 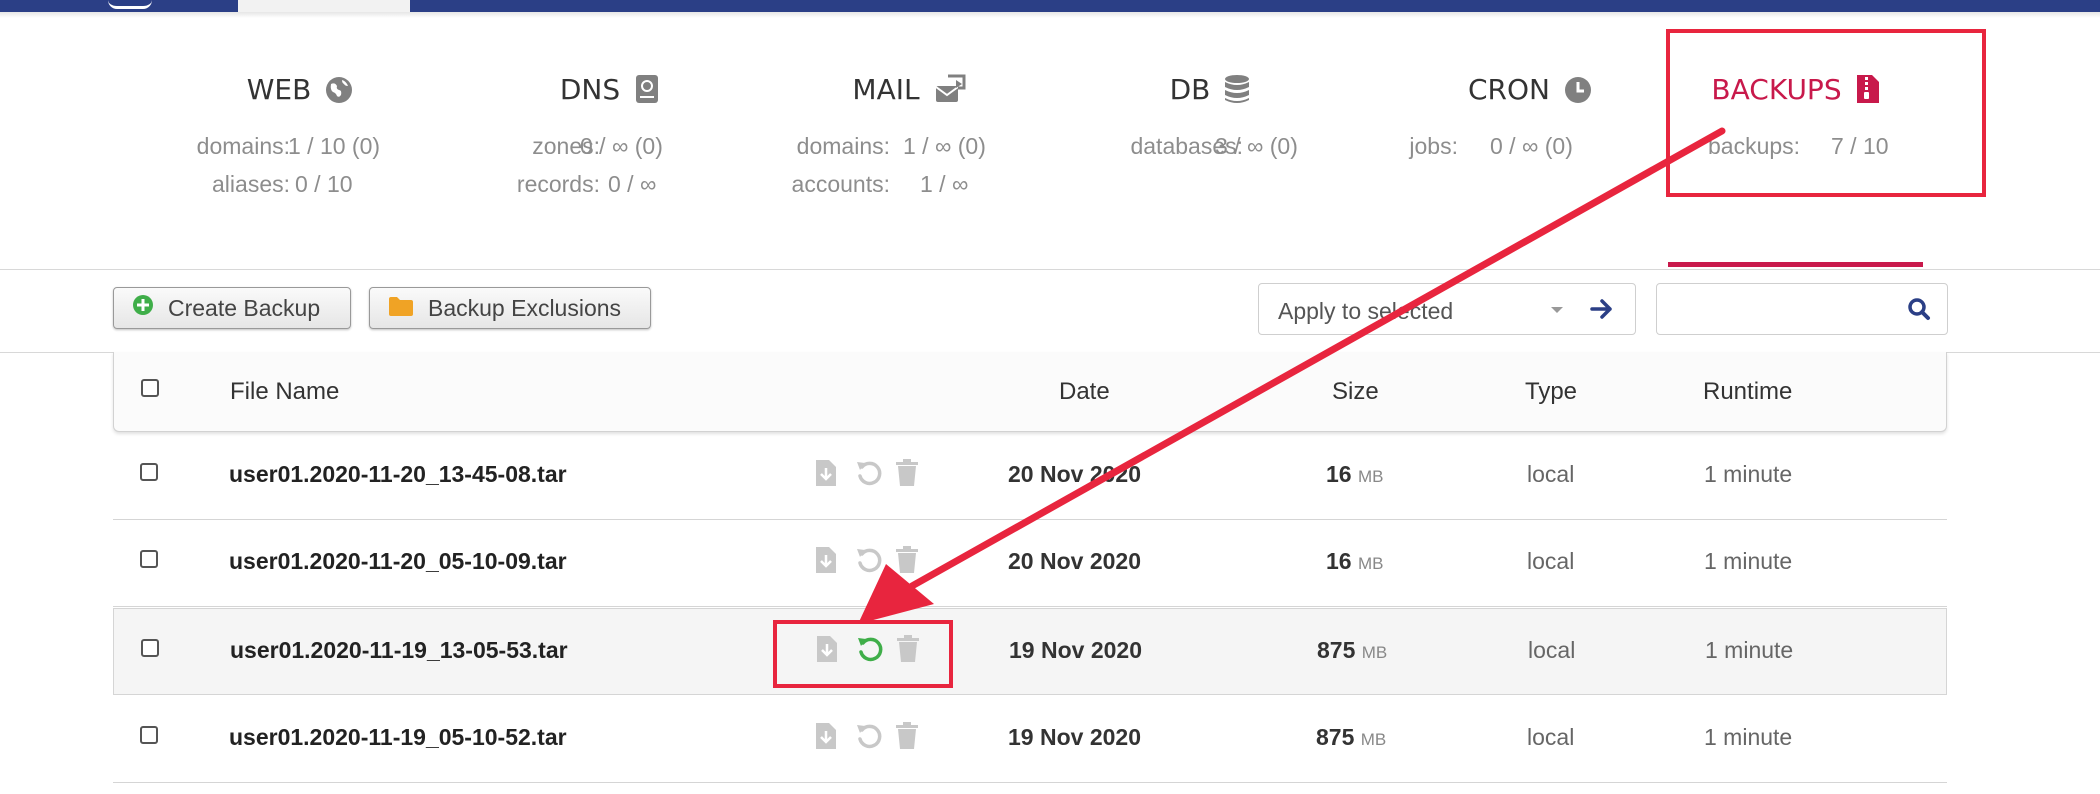 I want to click on stat-cron: CRON jobs: 0 / ∞ (0), so click(x=1530, y=148).